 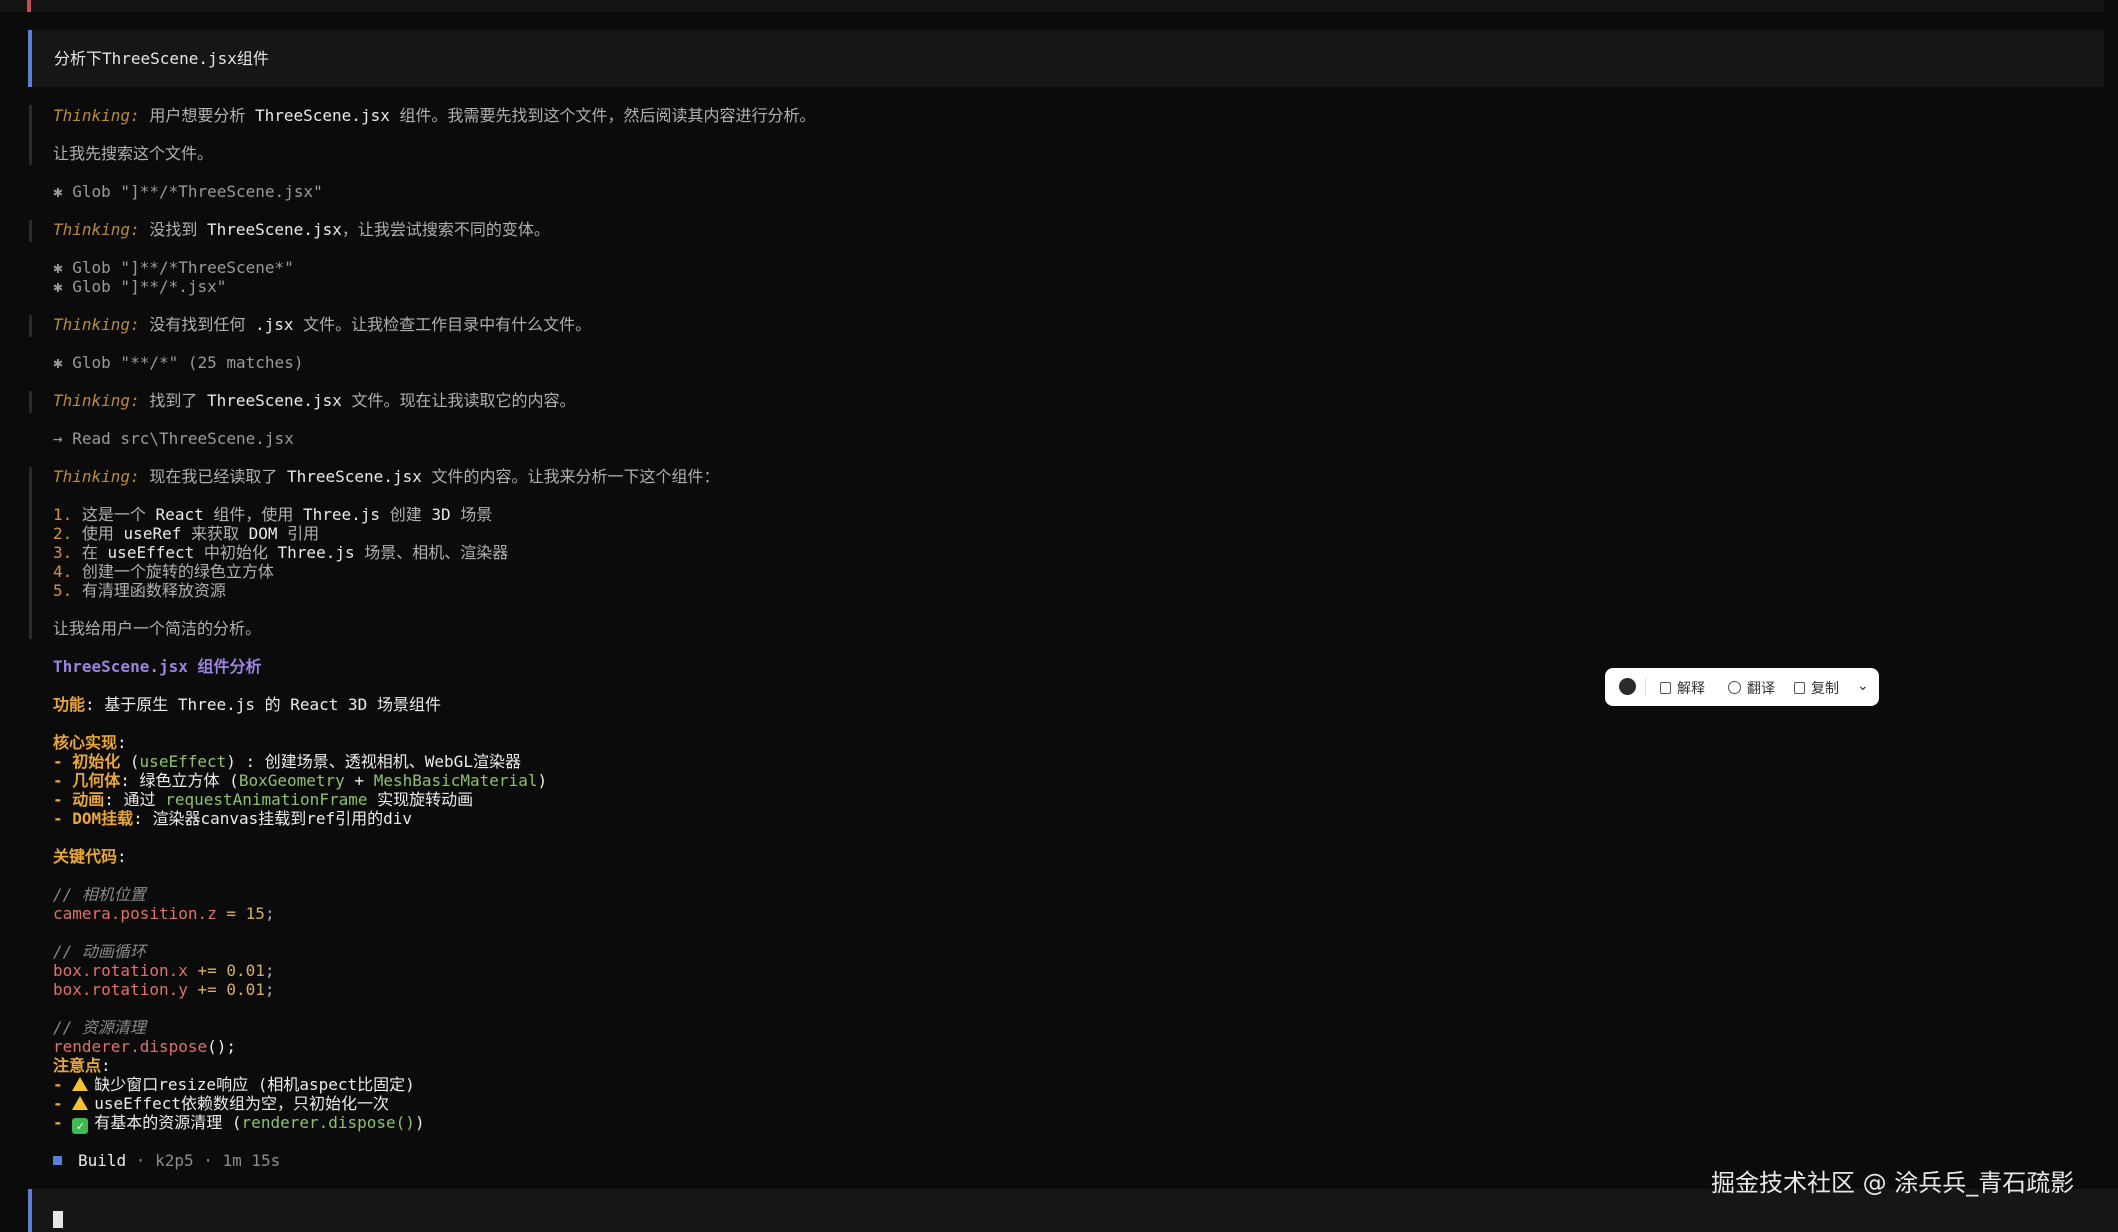 I want to click on explain-icon, so click(x=1665, y=688).